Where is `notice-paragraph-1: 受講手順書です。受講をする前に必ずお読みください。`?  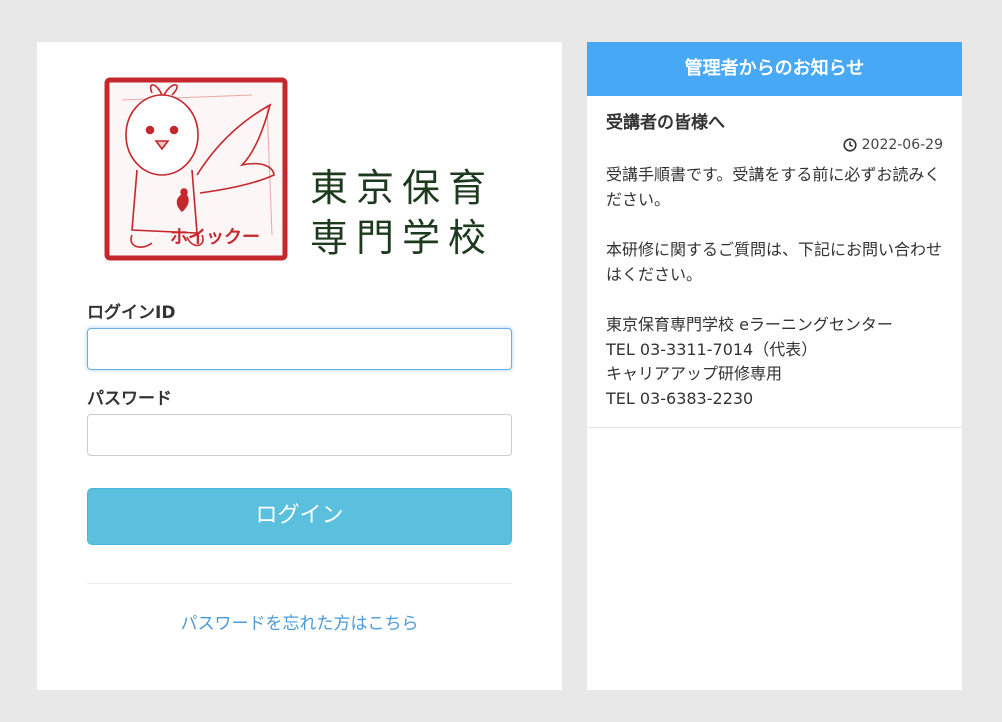 notice-paragraph-1: 受講手順書です。受講をする前に必ずお読みください。 is located at coordinates (773, 187).